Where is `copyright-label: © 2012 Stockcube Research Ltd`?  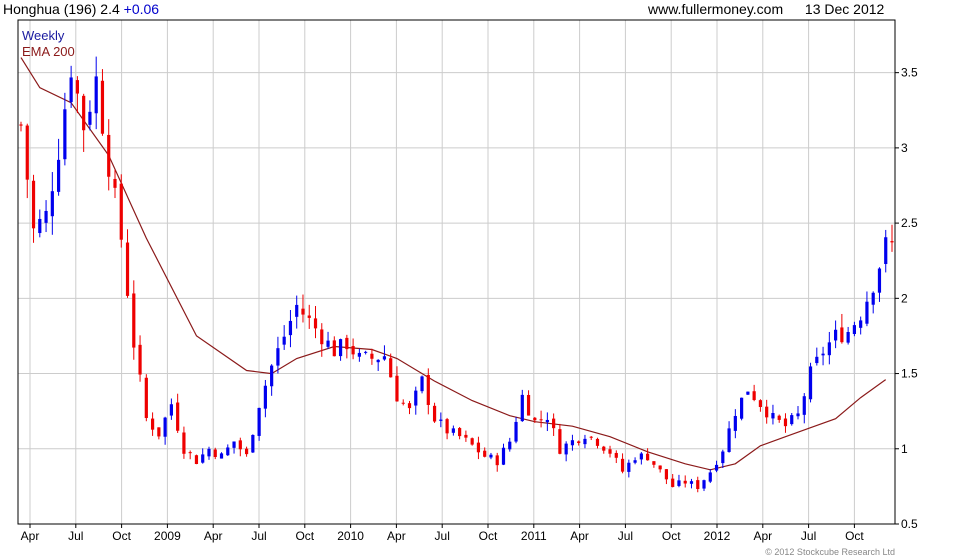 copyright-label: © 2012 Stockcube Research Ltd is located at coordinates (830, 552).